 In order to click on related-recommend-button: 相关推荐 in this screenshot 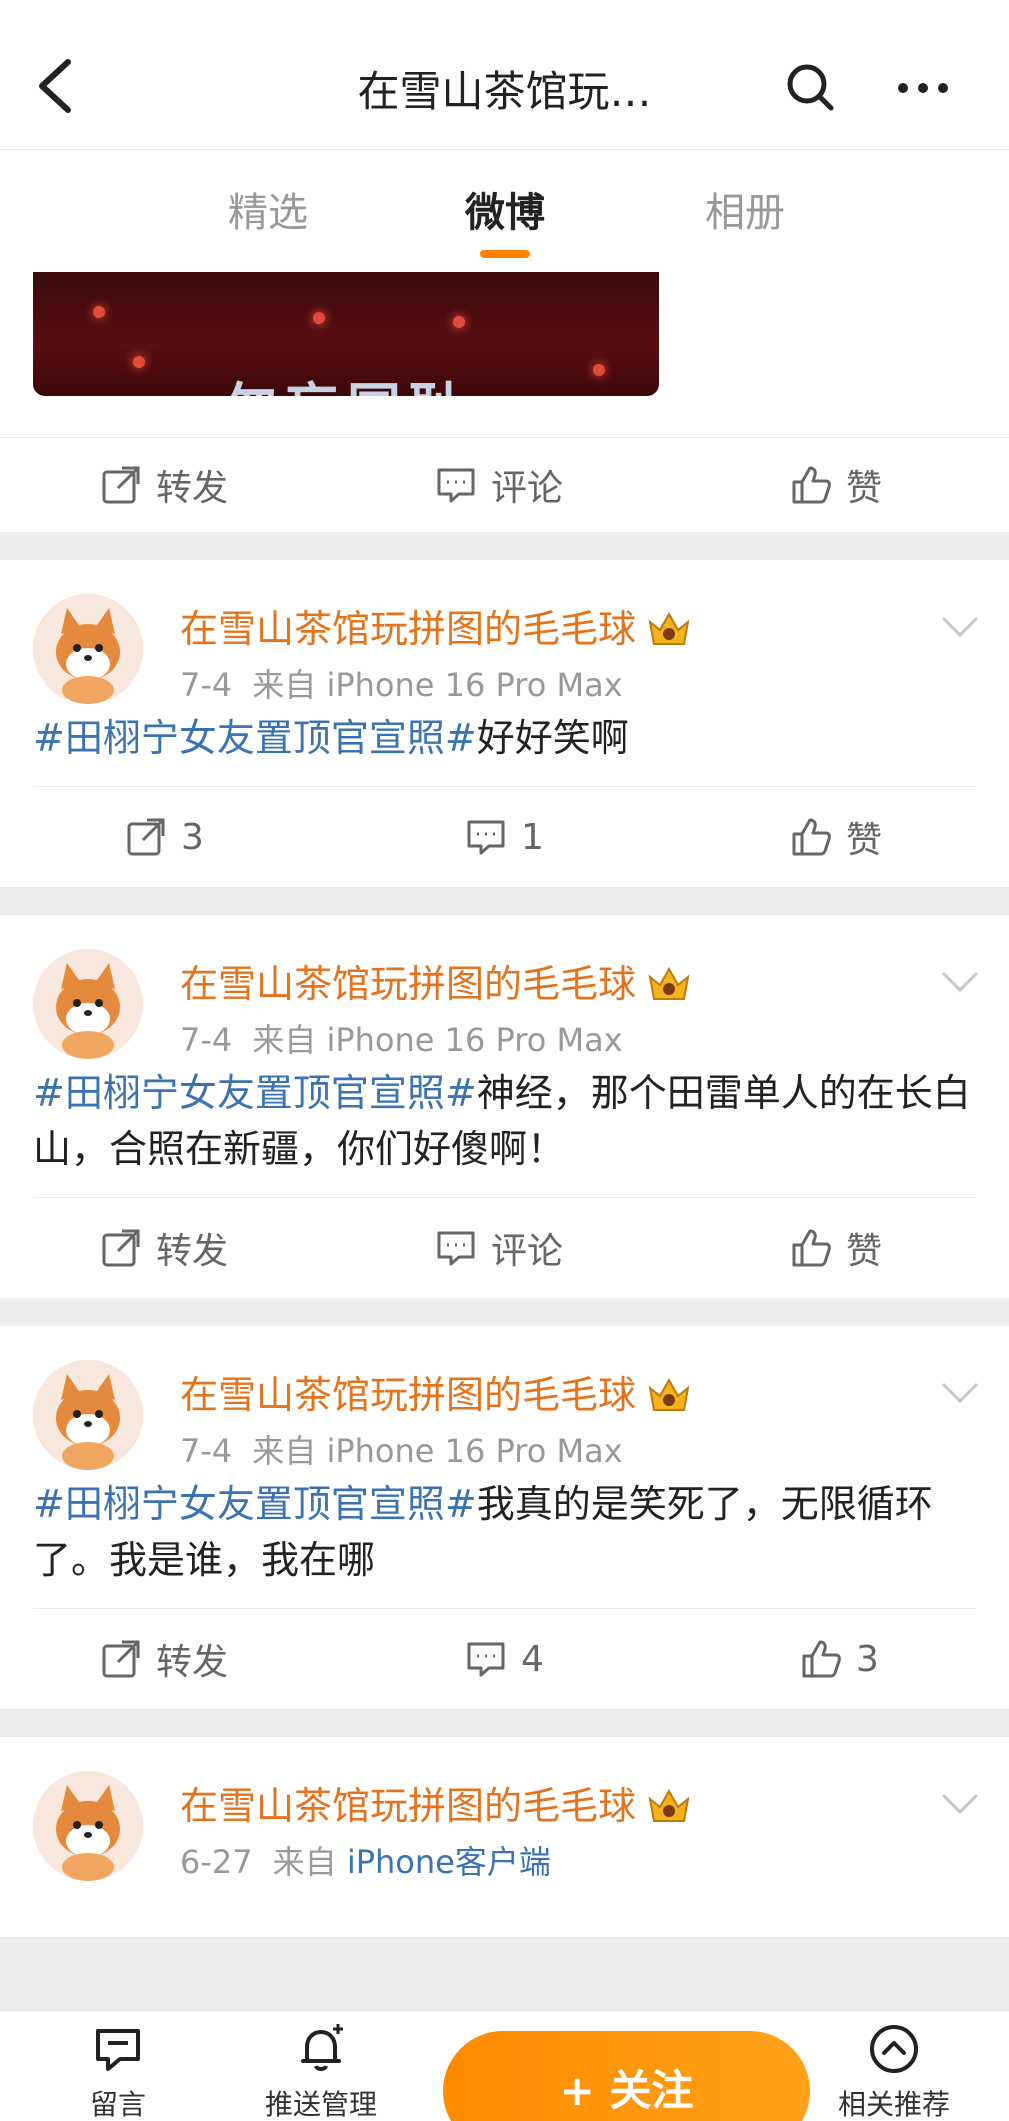, I will do `click(894, 2071)`.